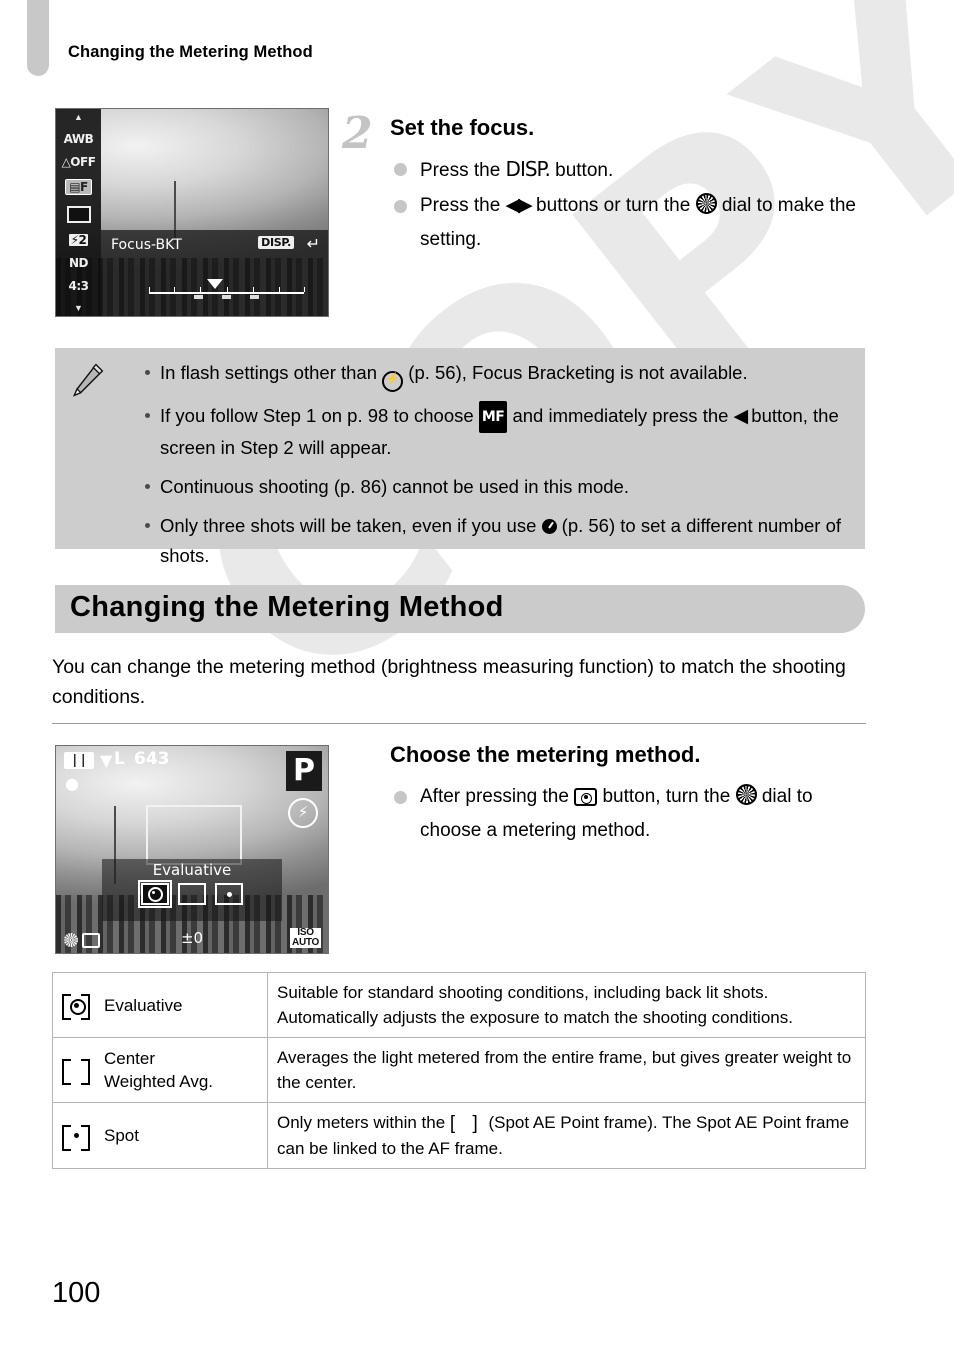 The image size is (954, 1345). Describe the element at coordinates (78, 162) in the screenshot. I see `my-colors-off-icon: △OFF` at that location.